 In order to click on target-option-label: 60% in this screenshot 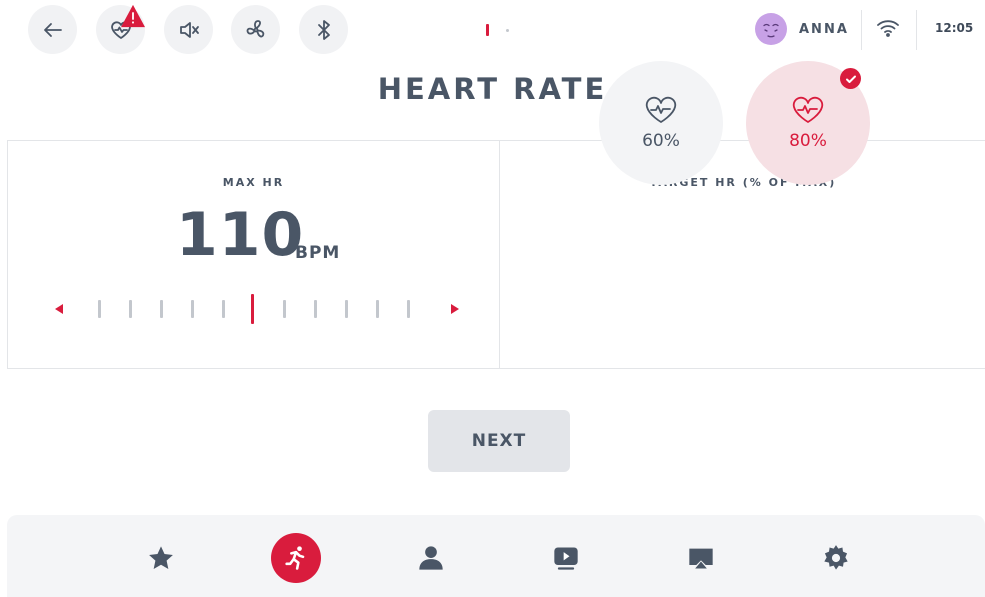, I will do `click(661, 141)`.